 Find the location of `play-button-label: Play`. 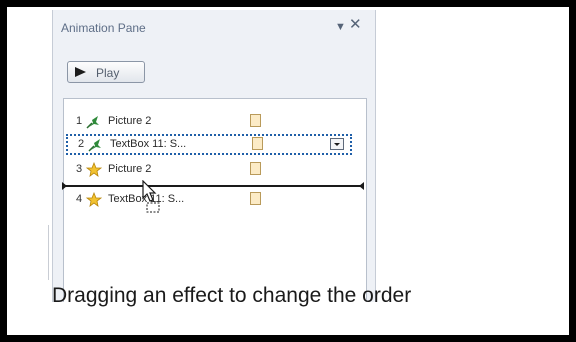

play-button-label: Play is located at coordinates (108, 73).